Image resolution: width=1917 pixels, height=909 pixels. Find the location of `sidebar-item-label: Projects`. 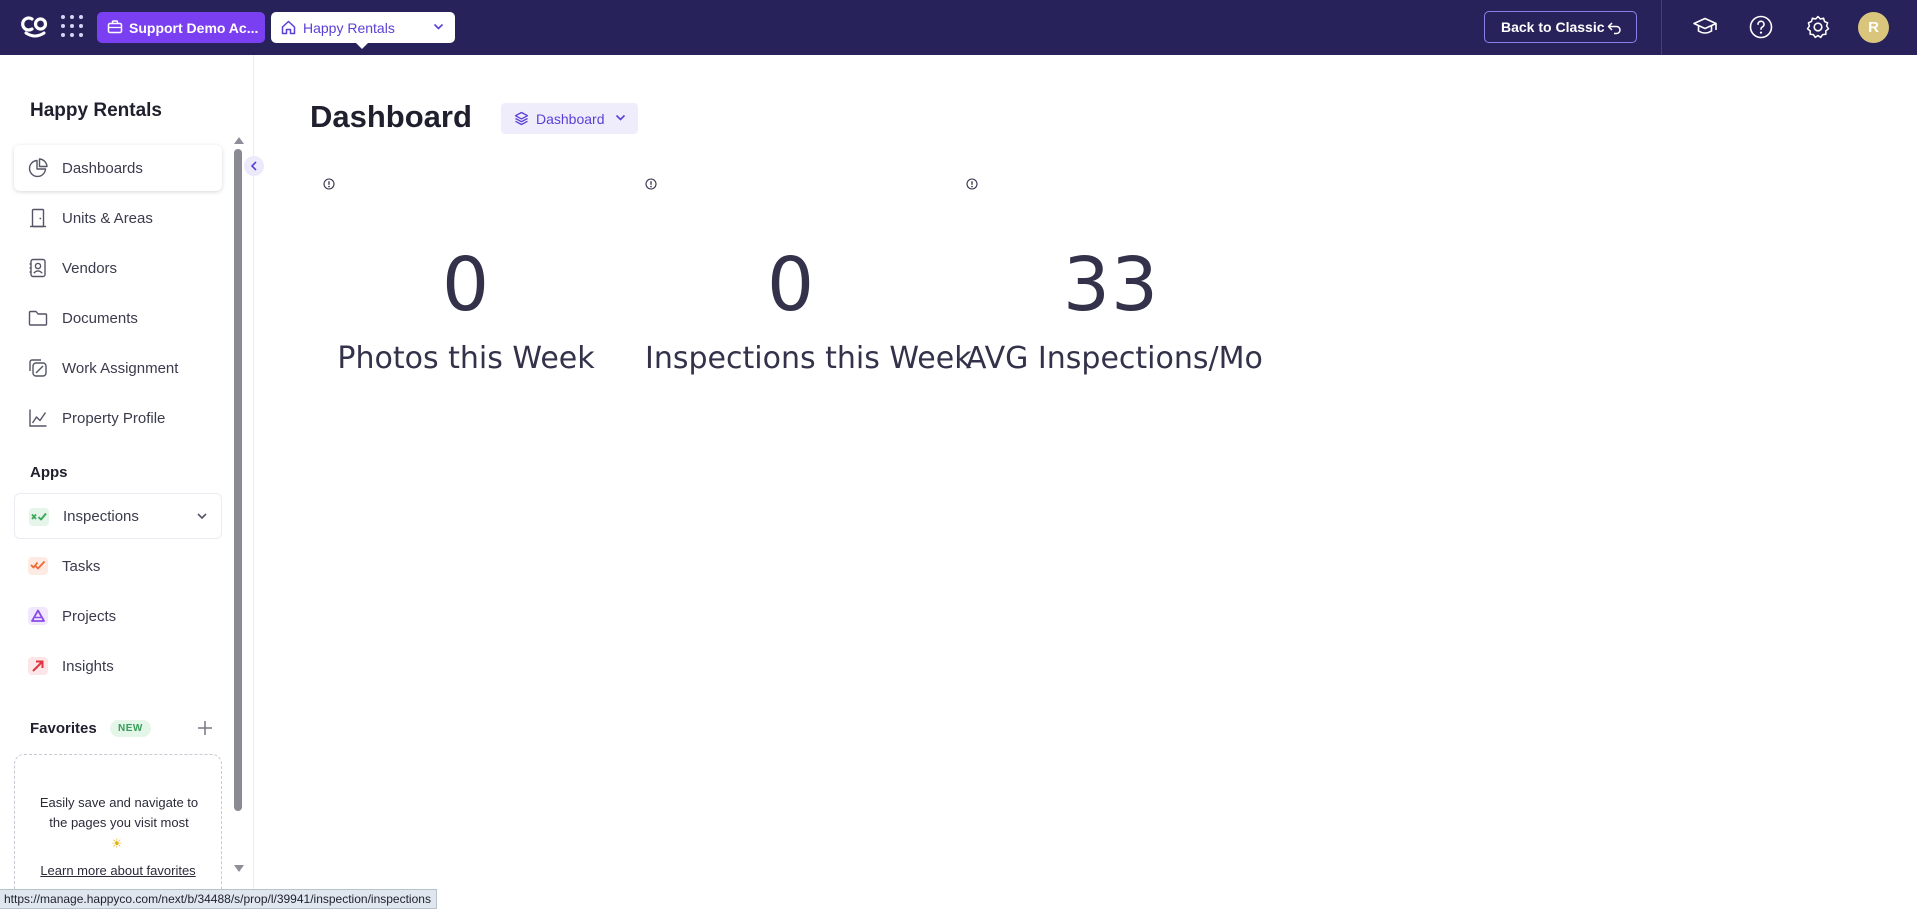

sidebar-item-label: Projects is located at coordinates (89, 616).